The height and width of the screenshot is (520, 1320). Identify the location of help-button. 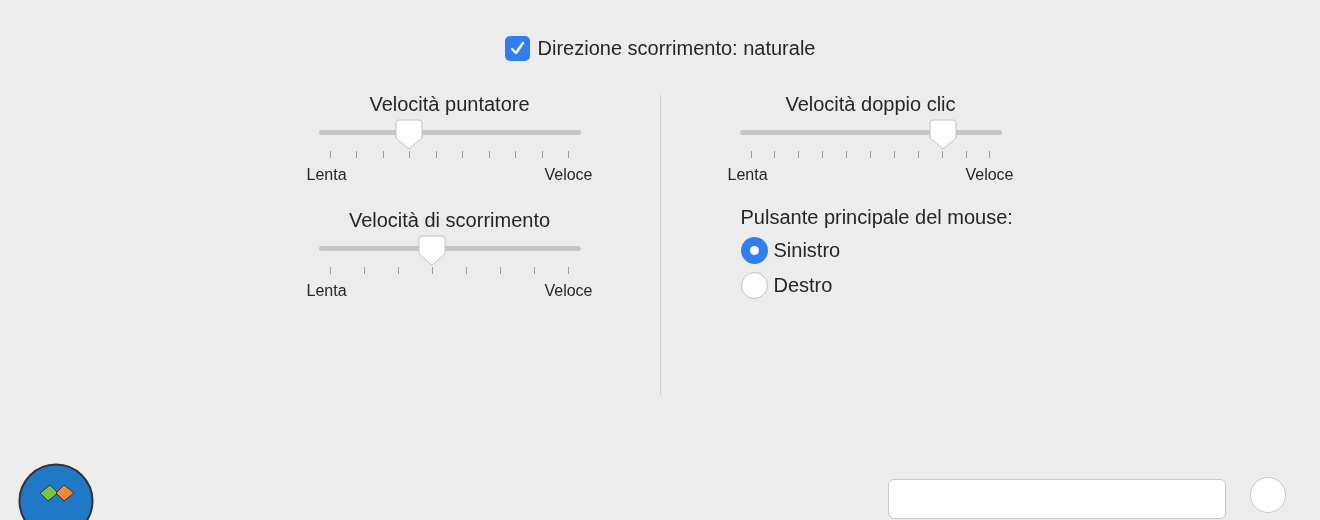
(1268, 495).